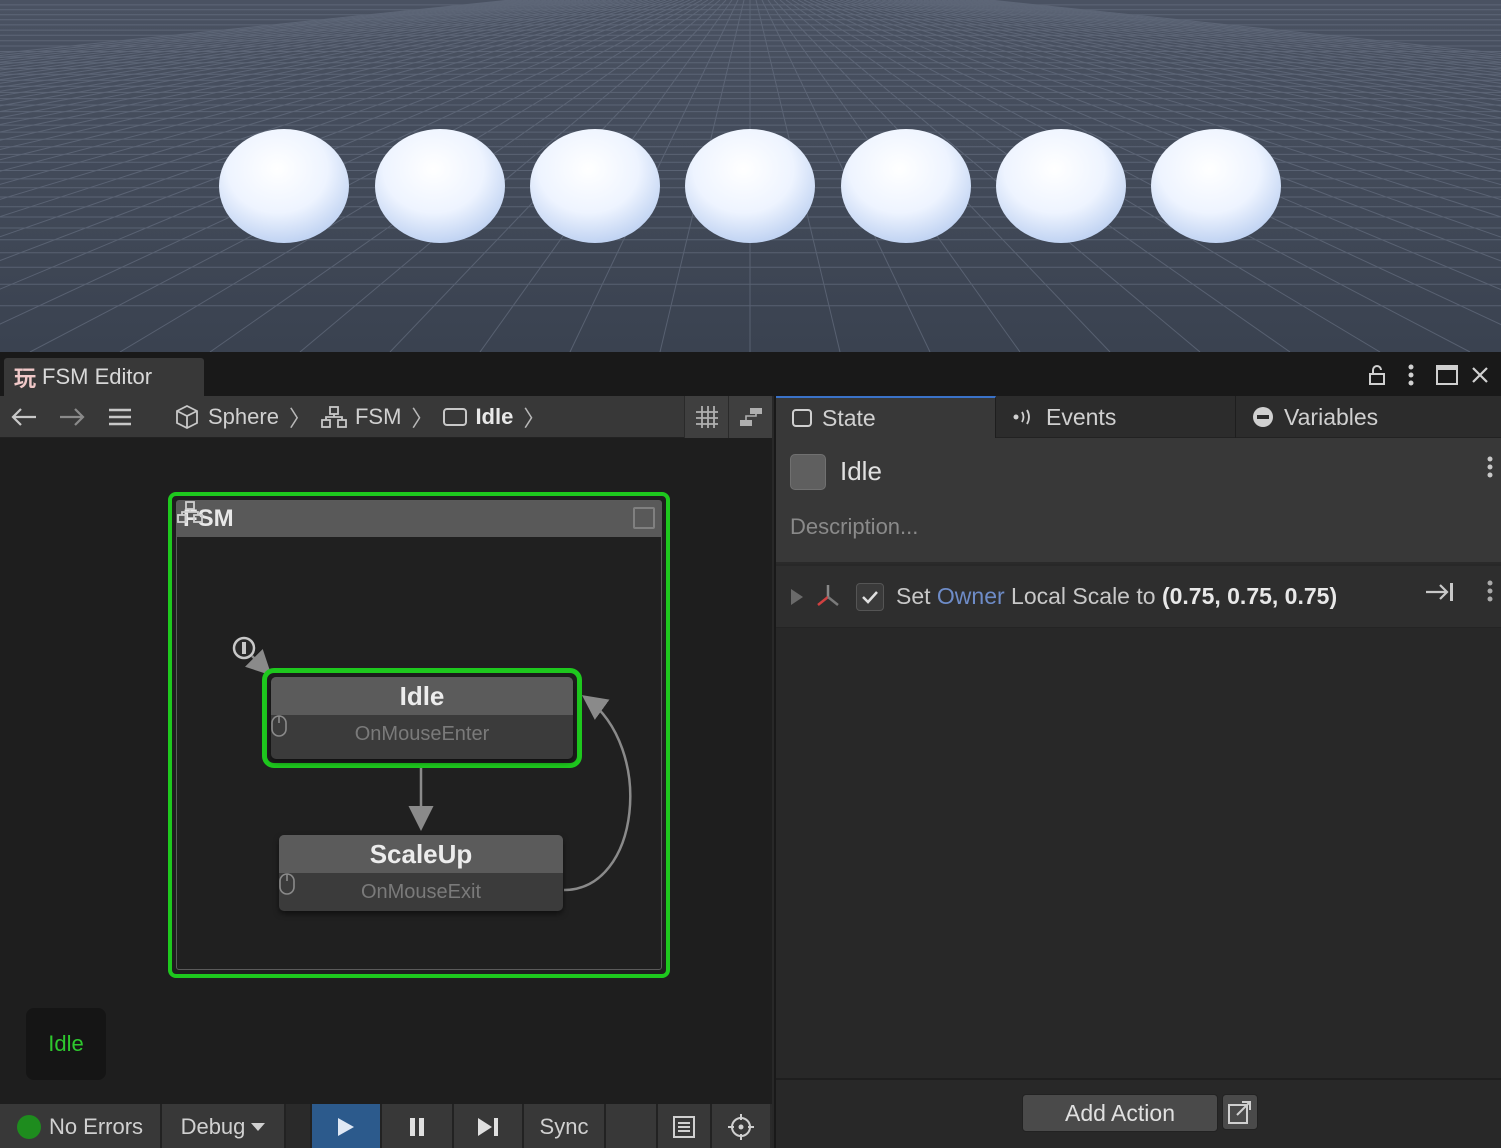 Image resolution: width=1501 pixels, height=1148 pixels. What do you see at coordinates (455, 416) in the screenshot?
I see `state-icon` at bounding box center [455, 416].